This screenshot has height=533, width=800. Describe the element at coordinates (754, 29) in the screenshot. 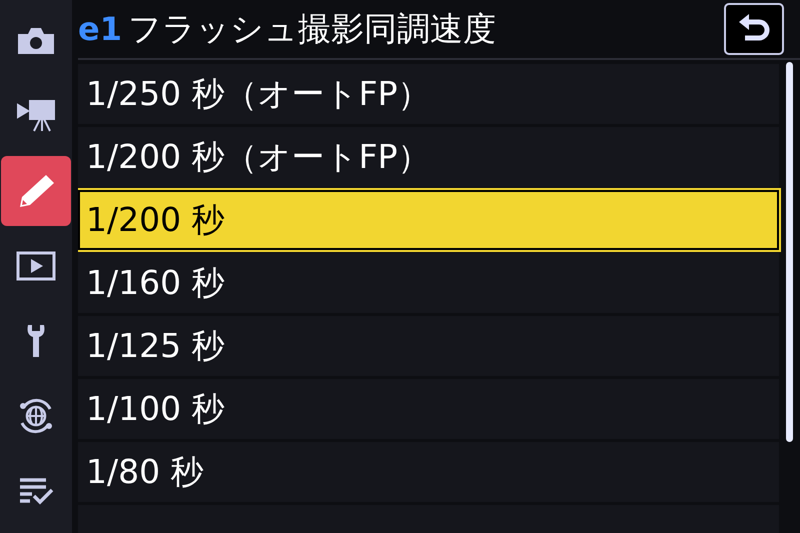

I see `back-button` at that location.